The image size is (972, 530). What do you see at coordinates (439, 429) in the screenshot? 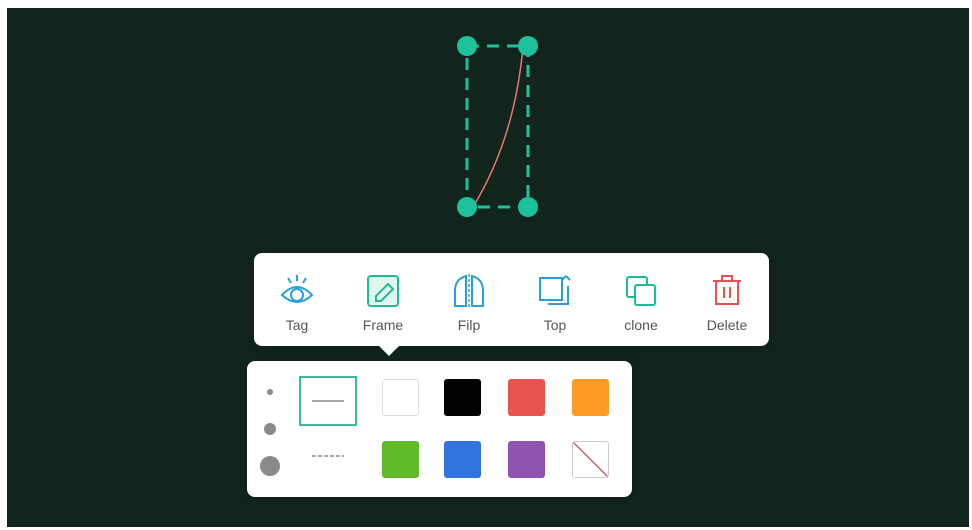
I see `style-panel` at bounding box center [439, 429].